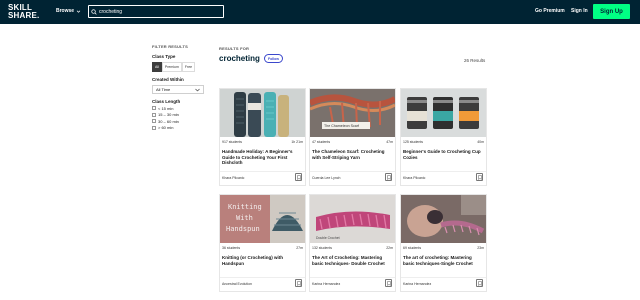 The image size is (640, 300). Describe the element at coordinates (412, 248) in the screenshot. I see `student-count: 69 students` at that location.